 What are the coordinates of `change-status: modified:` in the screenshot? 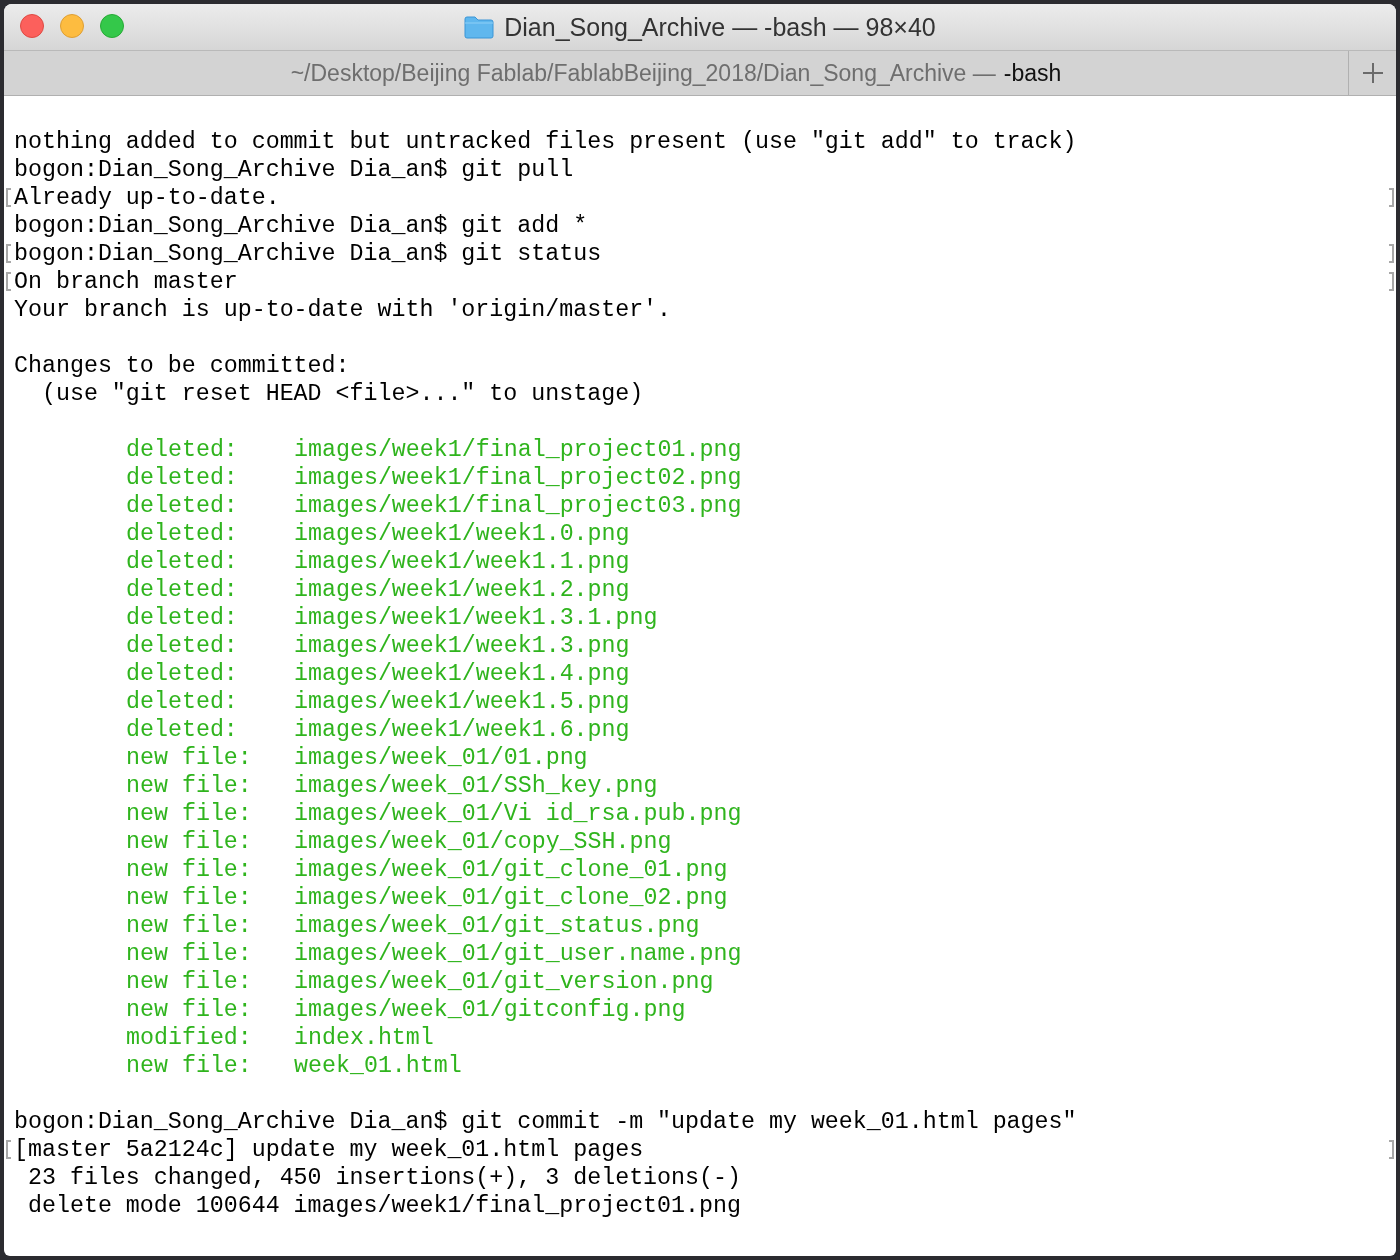 It's located at (189, 1038).